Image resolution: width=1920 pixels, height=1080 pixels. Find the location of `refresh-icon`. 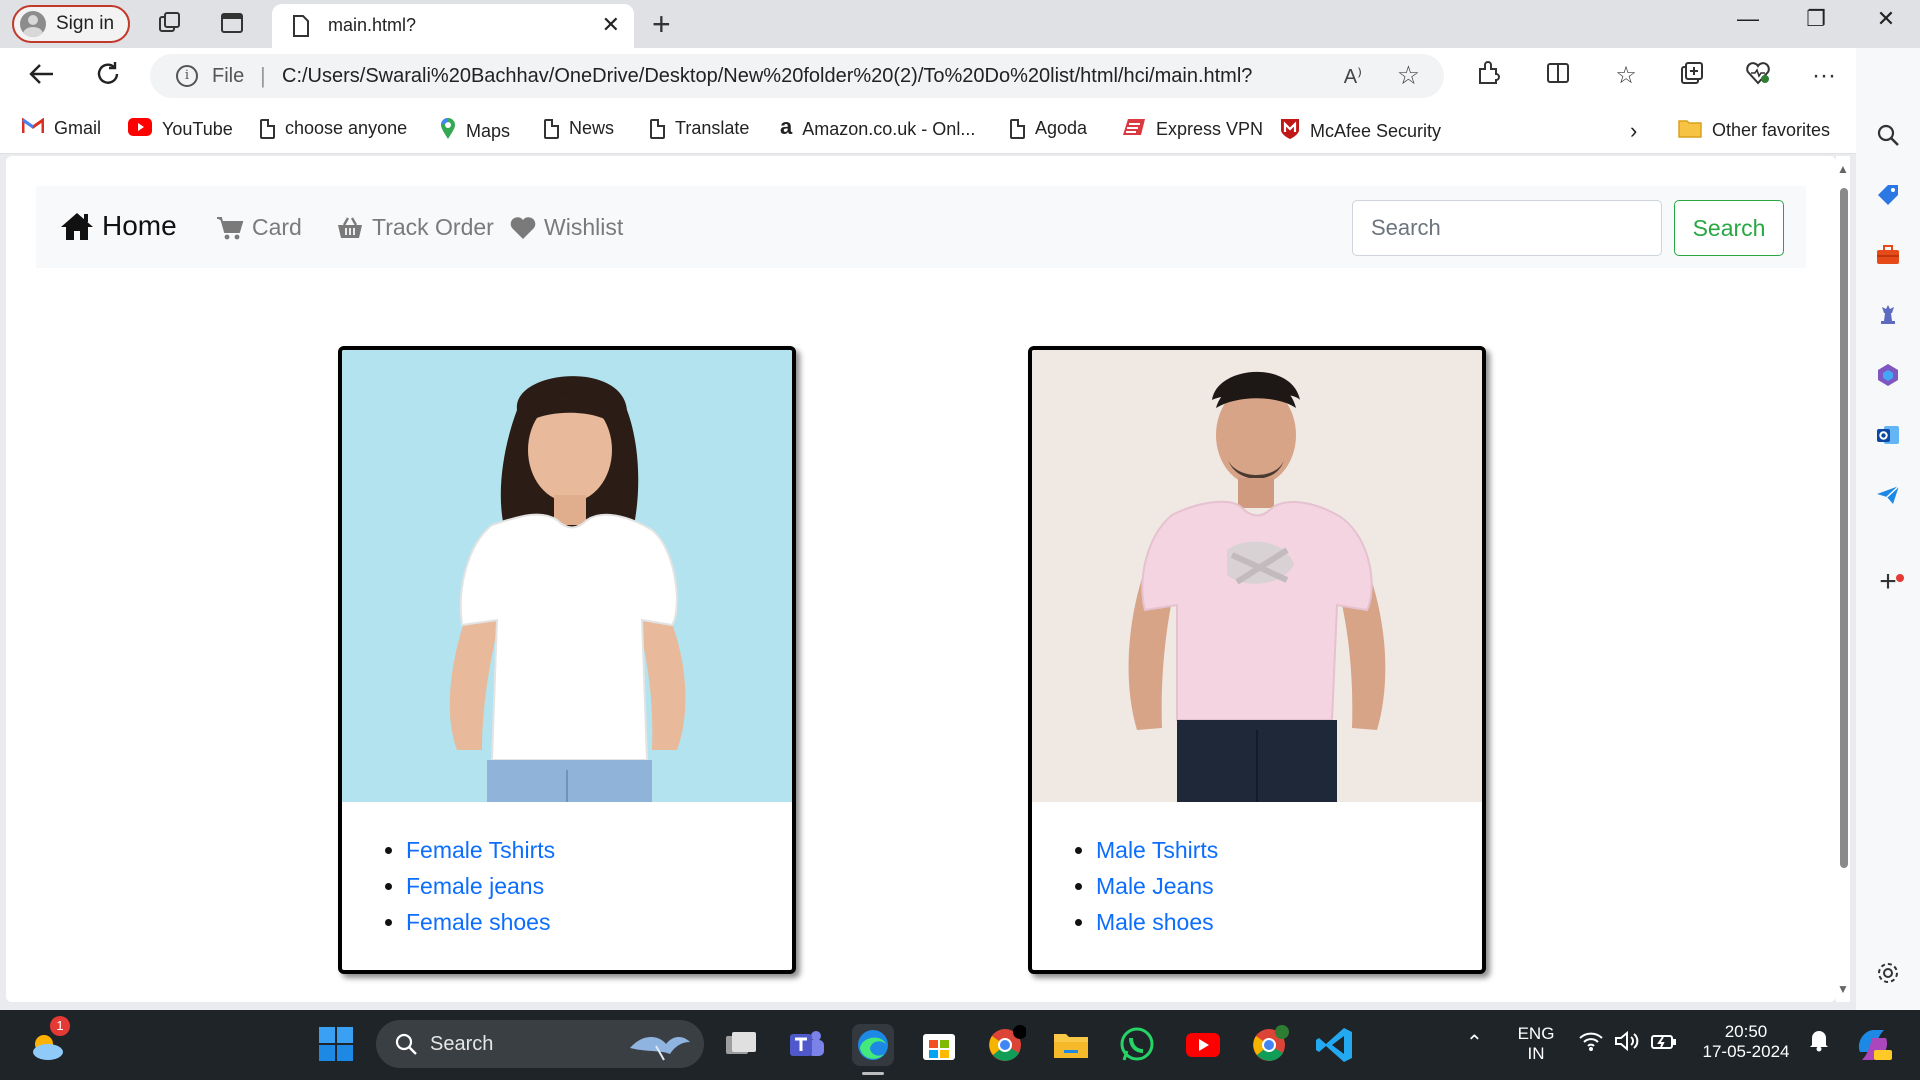

refresh-icon is located at coordinates (108, 76).